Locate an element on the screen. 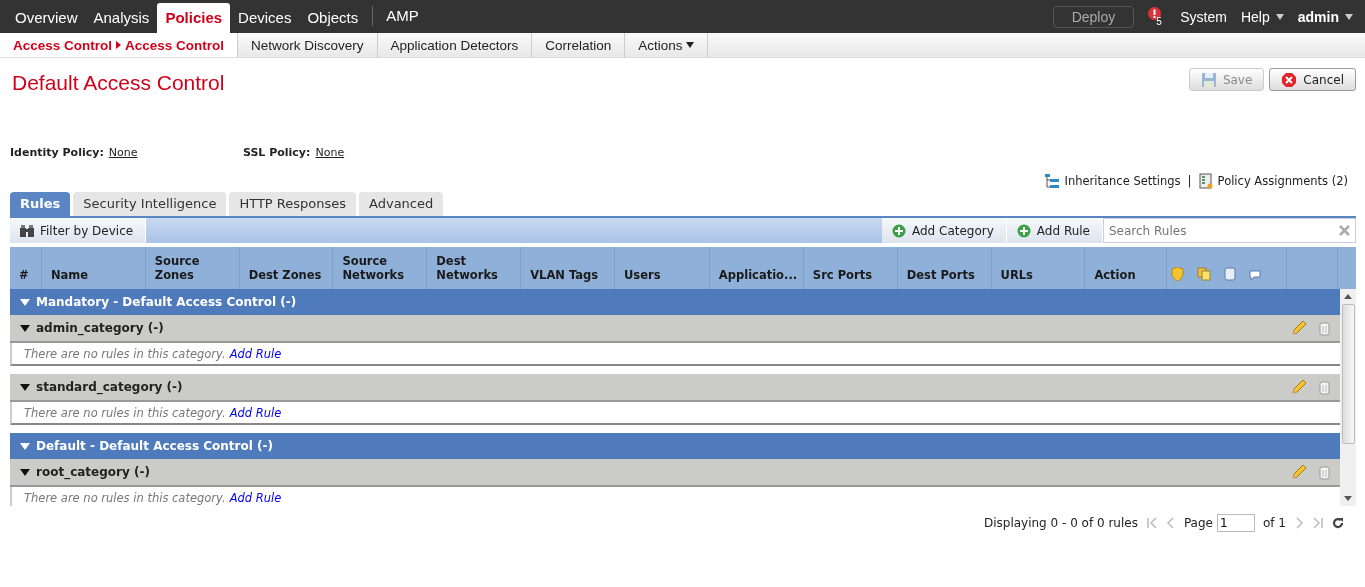  document-icon is located at coordinates (1205, 181).